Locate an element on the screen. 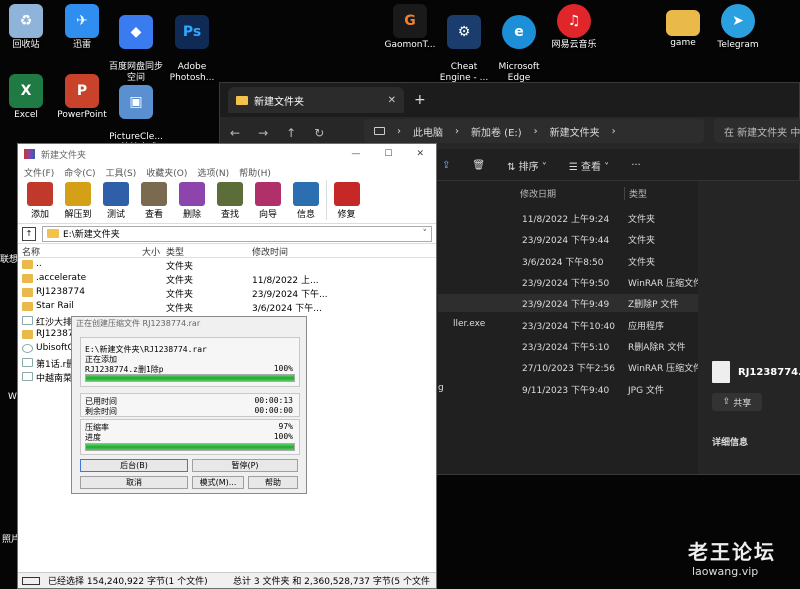 This screenshot has height=589, width=800. progress-value: 100% is located at coordinates (283, 436).